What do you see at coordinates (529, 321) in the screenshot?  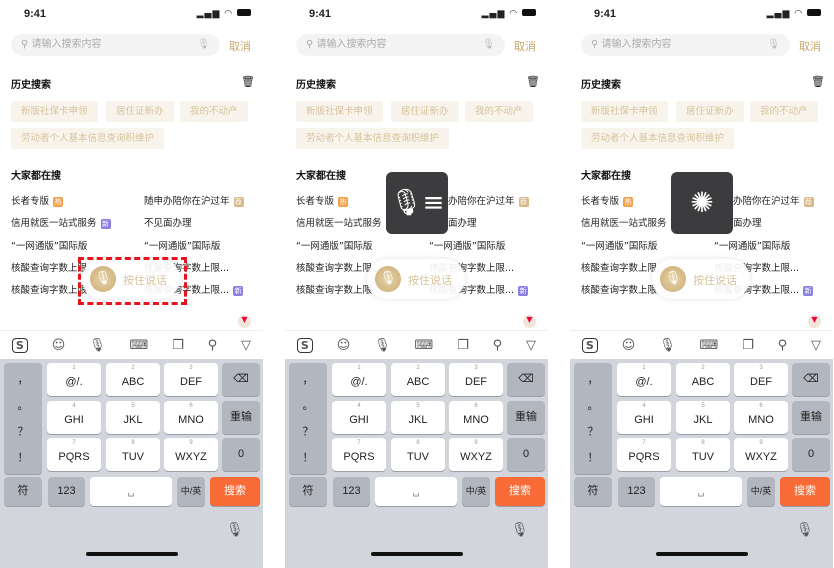 I see `mascot-icon: ▼` at bounding box center [529, 321].